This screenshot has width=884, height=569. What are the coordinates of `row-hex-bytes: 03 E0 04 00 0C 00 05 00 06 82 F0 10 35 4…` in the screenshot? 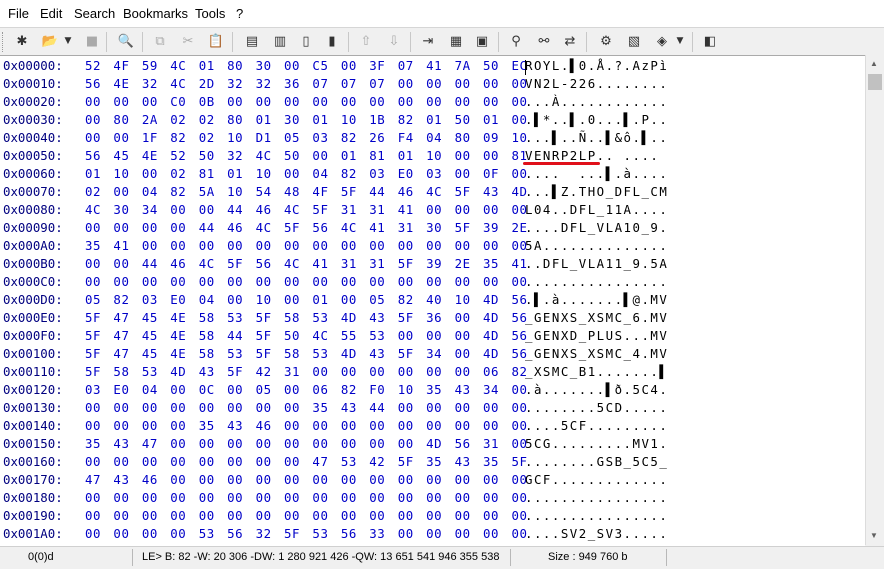 It's located at (306, 390).